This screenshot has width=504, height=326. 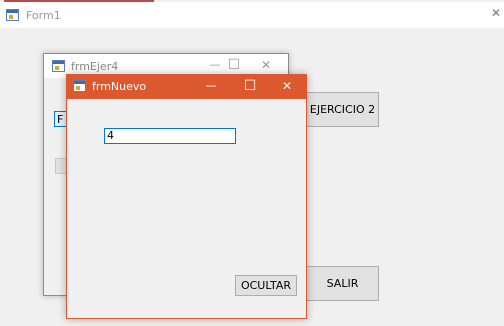 What do you see at coordinates (215, 64) in the screenshot?
I see `frmejer4-minimize-icon: —` at bounding box center [215, 64].